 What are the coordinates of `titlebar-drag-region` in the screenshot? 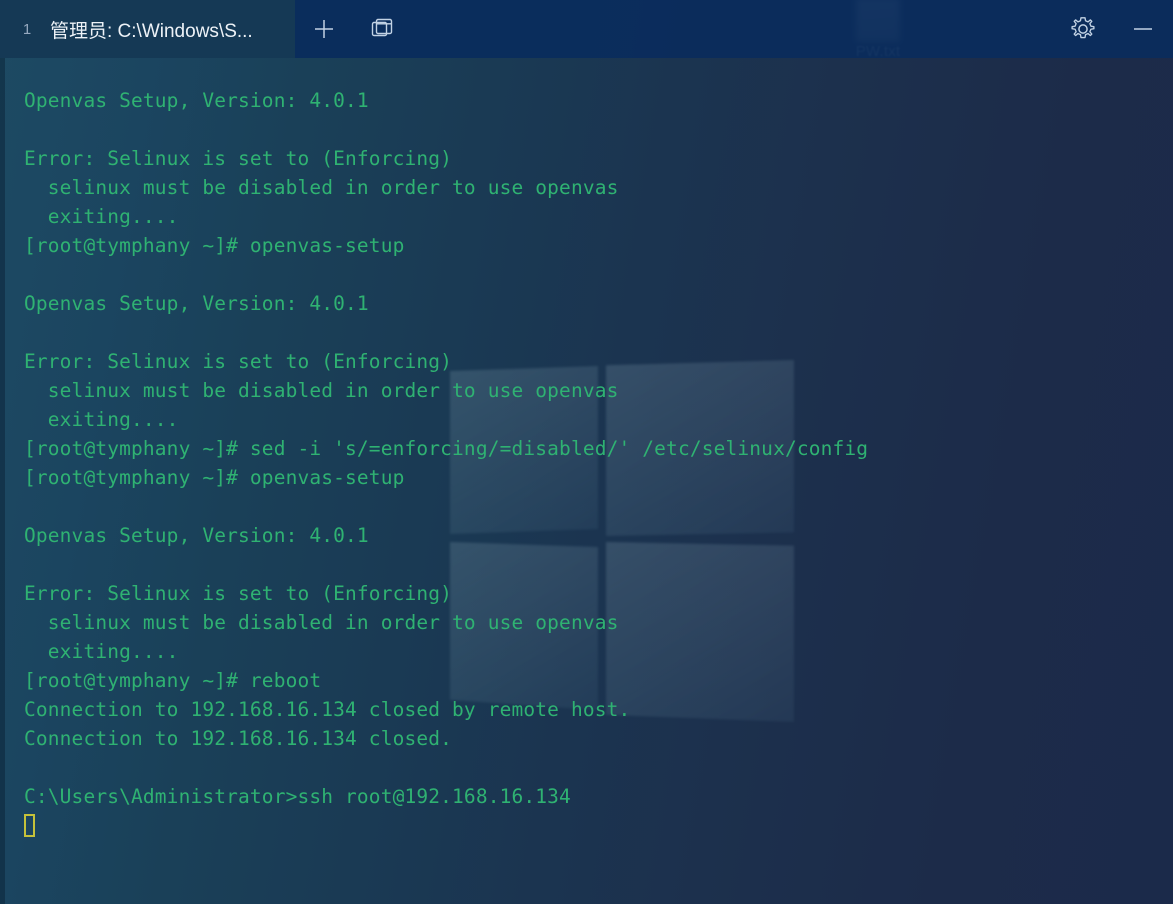 It's located at (732, 29).